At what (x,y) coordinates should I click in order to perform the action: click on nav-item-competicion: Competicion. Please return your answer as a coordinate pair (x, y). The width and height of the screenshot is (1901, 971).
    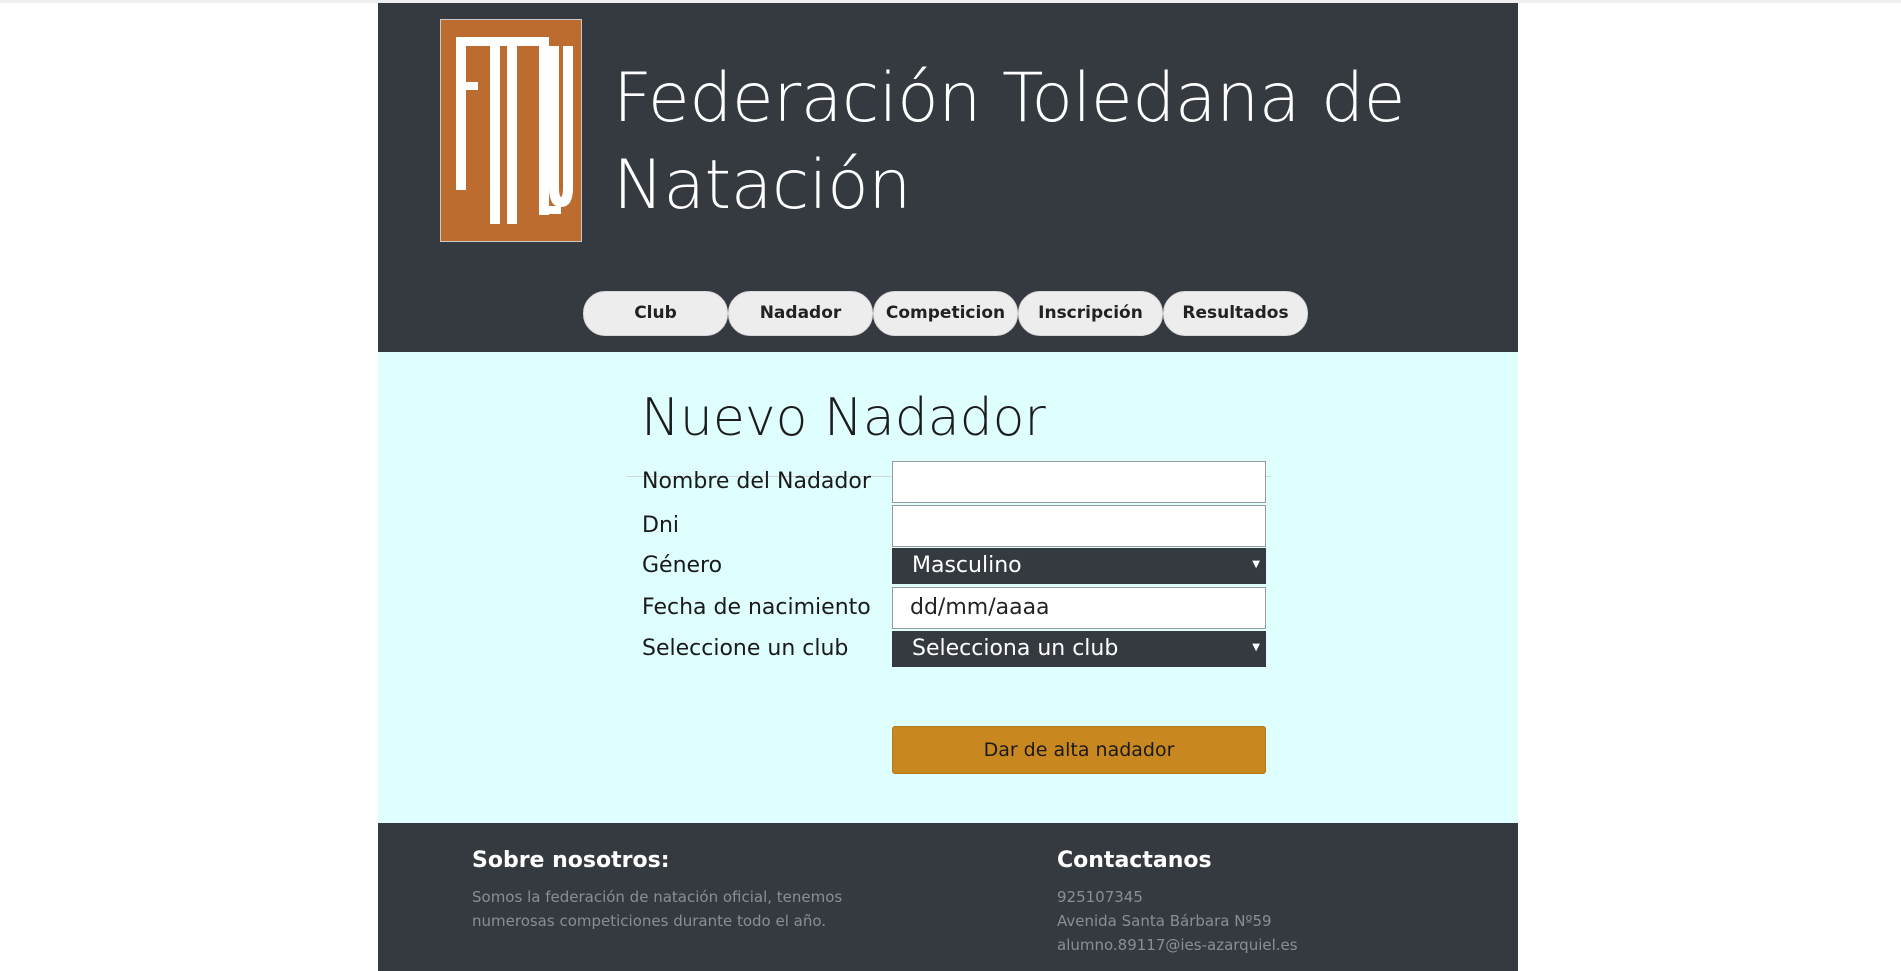
    Looking at the image, I should click on (945, 313).